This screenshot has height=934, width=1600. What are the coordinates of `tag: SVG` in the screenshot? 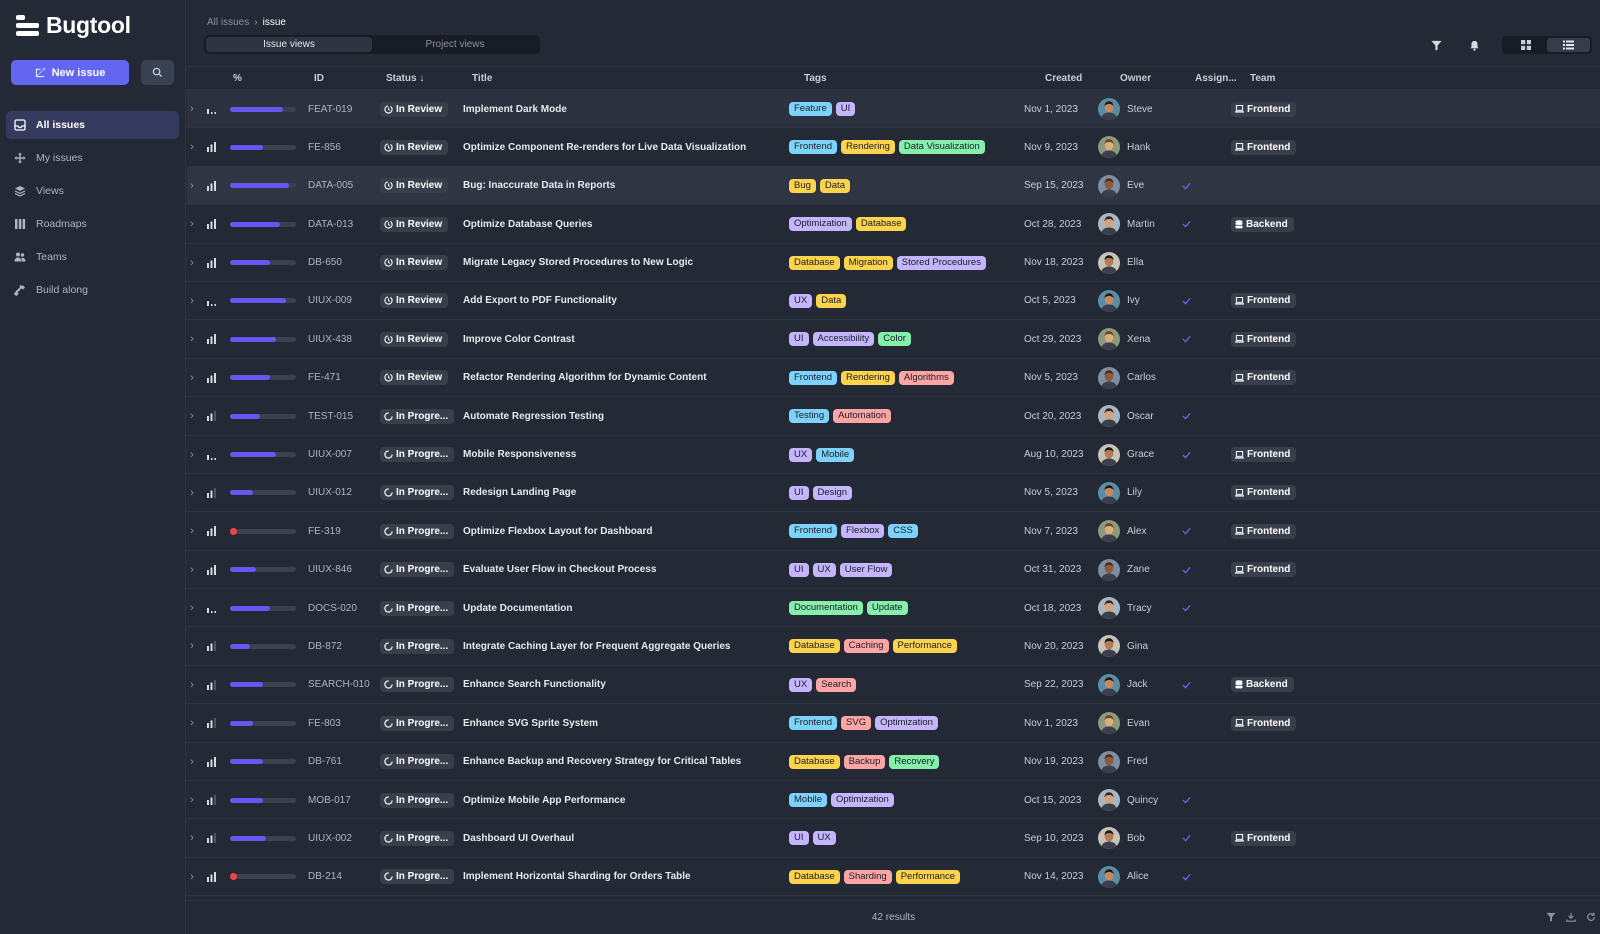 It's located at (856, 723).